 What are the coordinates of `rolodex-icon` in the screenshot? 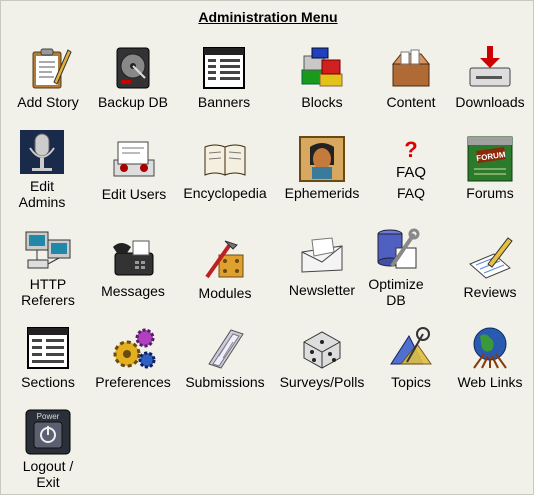 It's located at (134, 160).